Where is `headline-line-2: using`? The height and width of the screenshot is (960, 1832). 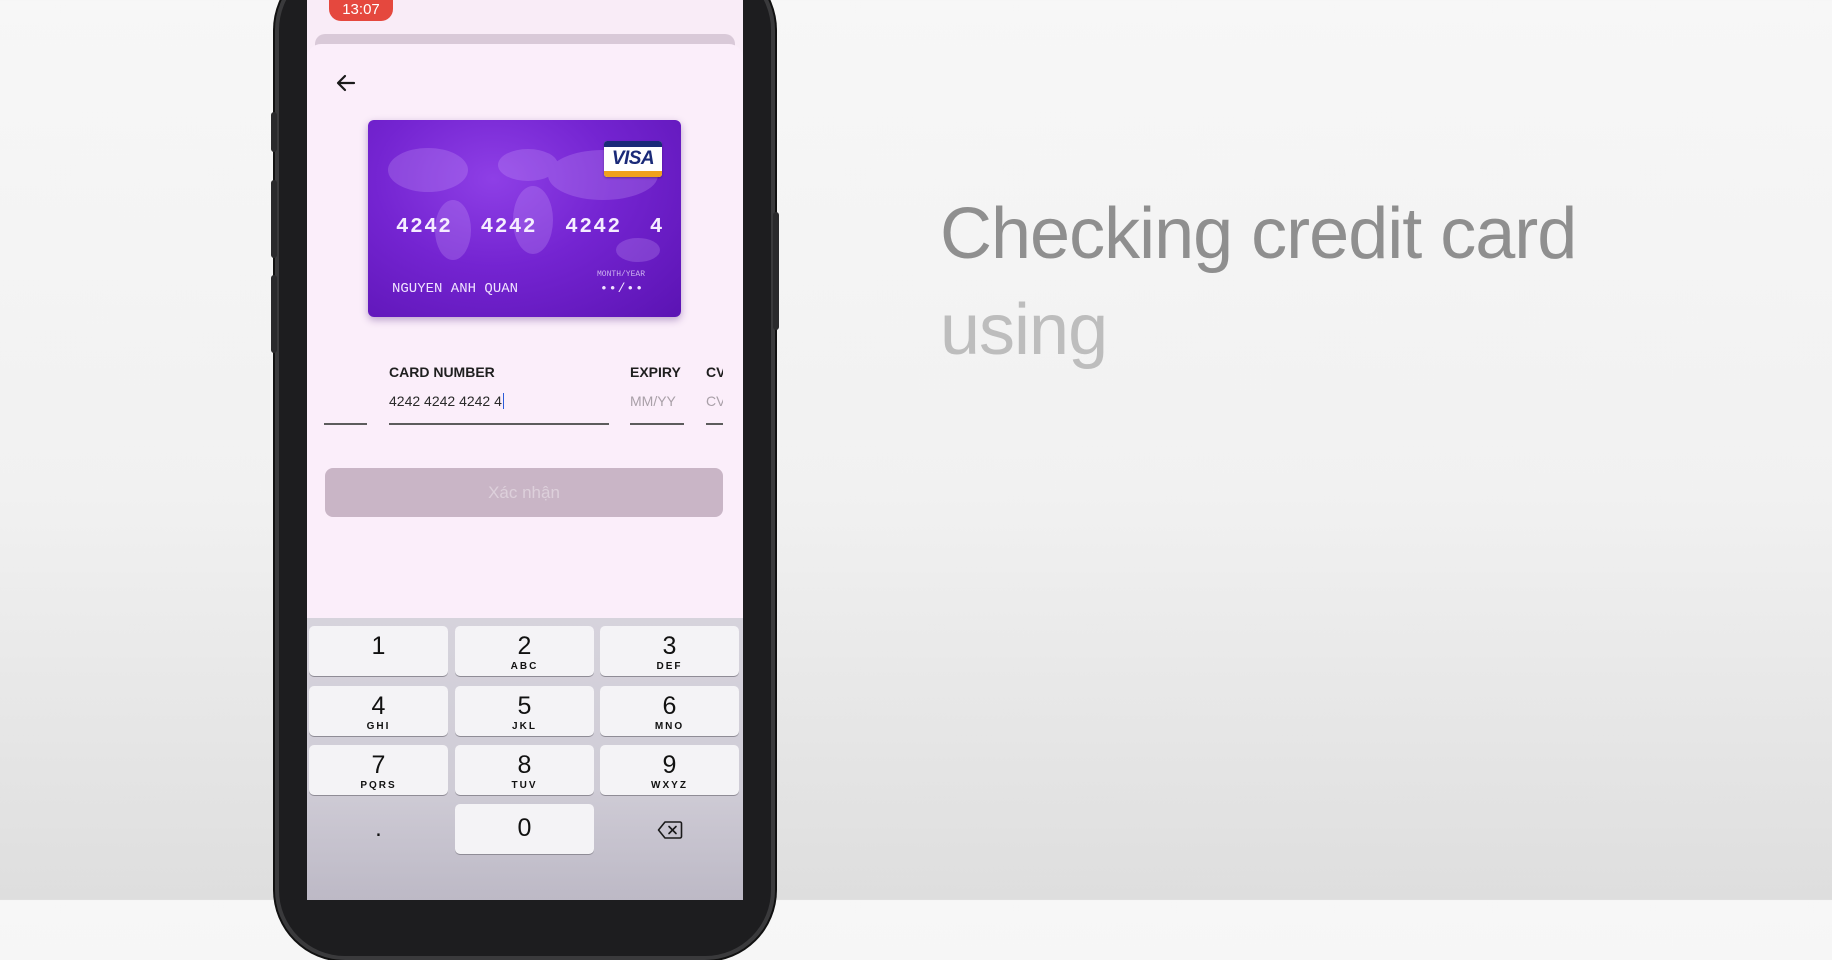
headline-line-2: using is located at coordinates (1024, 330).